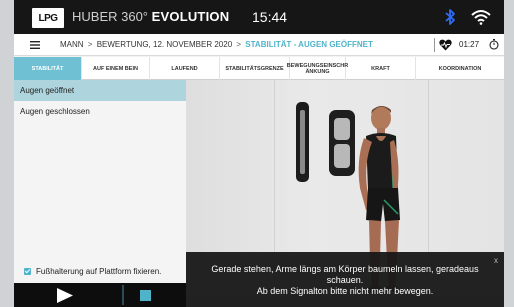 The height and width of the screenshot is (307, 514). Describe the element at coordinates (270, 17) in the screenshot. I see `clock: 15:44` at that location.